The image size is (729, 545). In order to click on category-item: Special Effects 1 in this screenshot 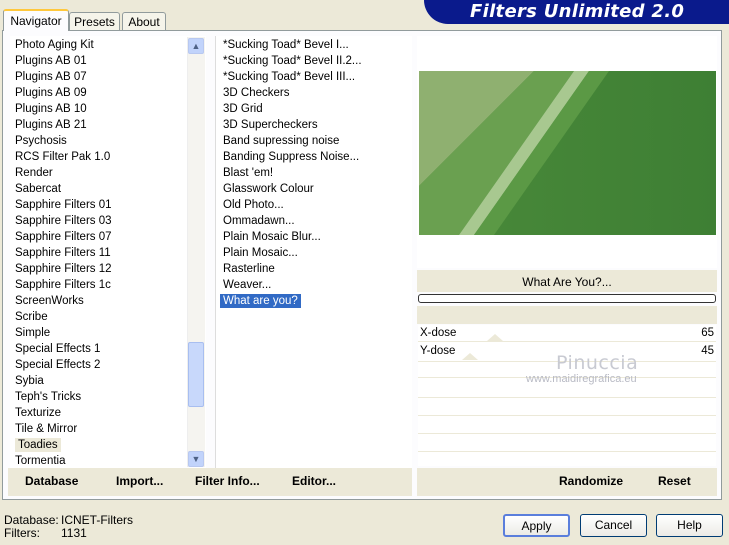, I will do `click(108, 349)`.